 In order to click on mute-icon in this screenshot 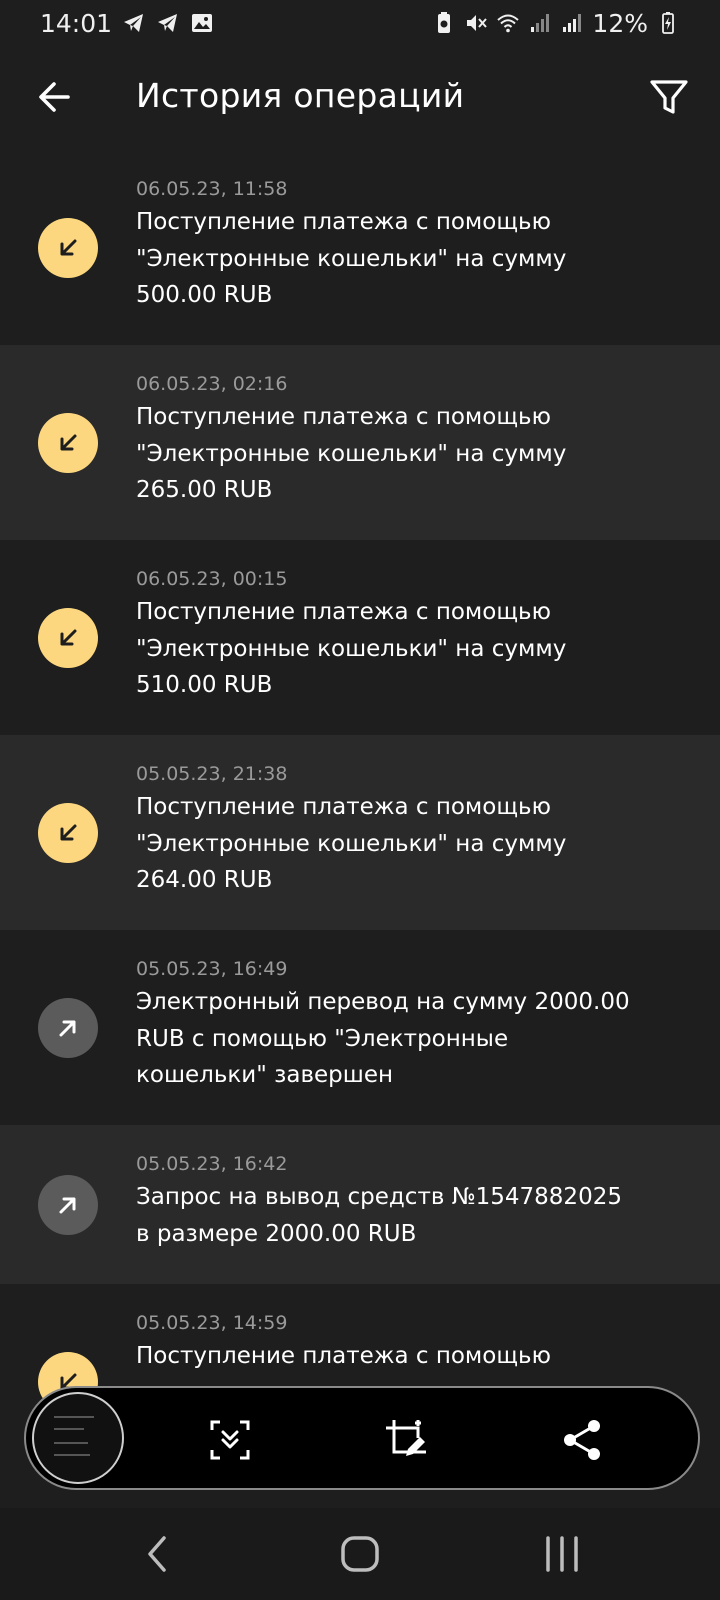, I will do `click(477, 23)`.